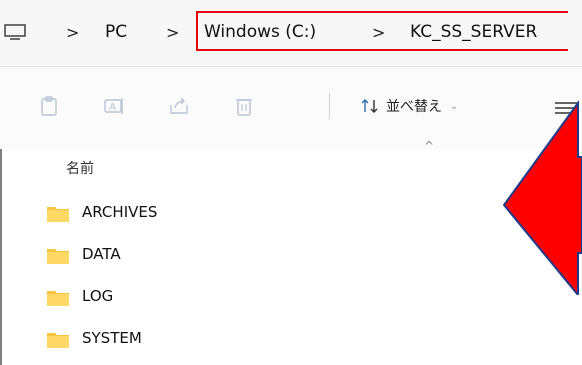  What do you see at coordinates (15, 32) in the screenshot?
I see `this-pc-icon` at bounding box center [15, 32].